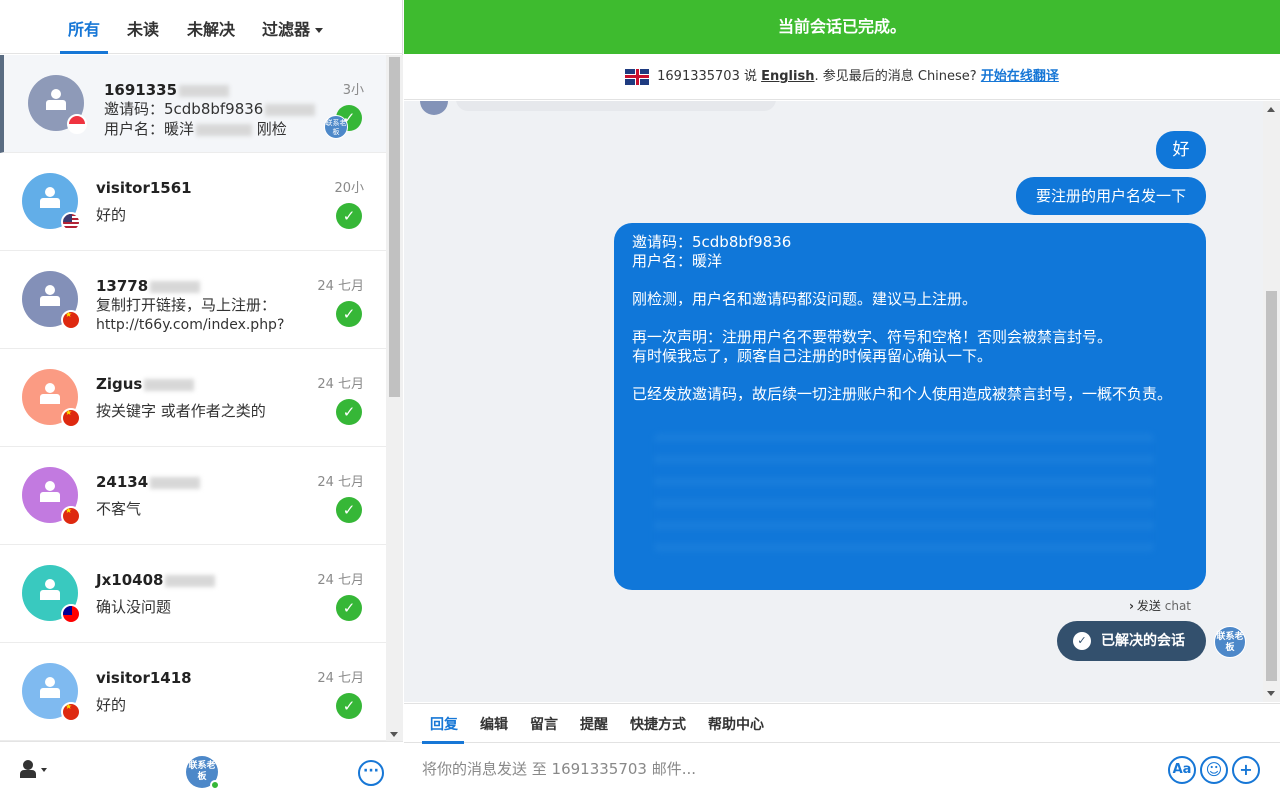 This screenshot has width=1280, height=793. What do you see at coordinates (1131, 606) in the screenshot?
I see `chevron-right-icon: ›` at bounding box center [1131, 606].